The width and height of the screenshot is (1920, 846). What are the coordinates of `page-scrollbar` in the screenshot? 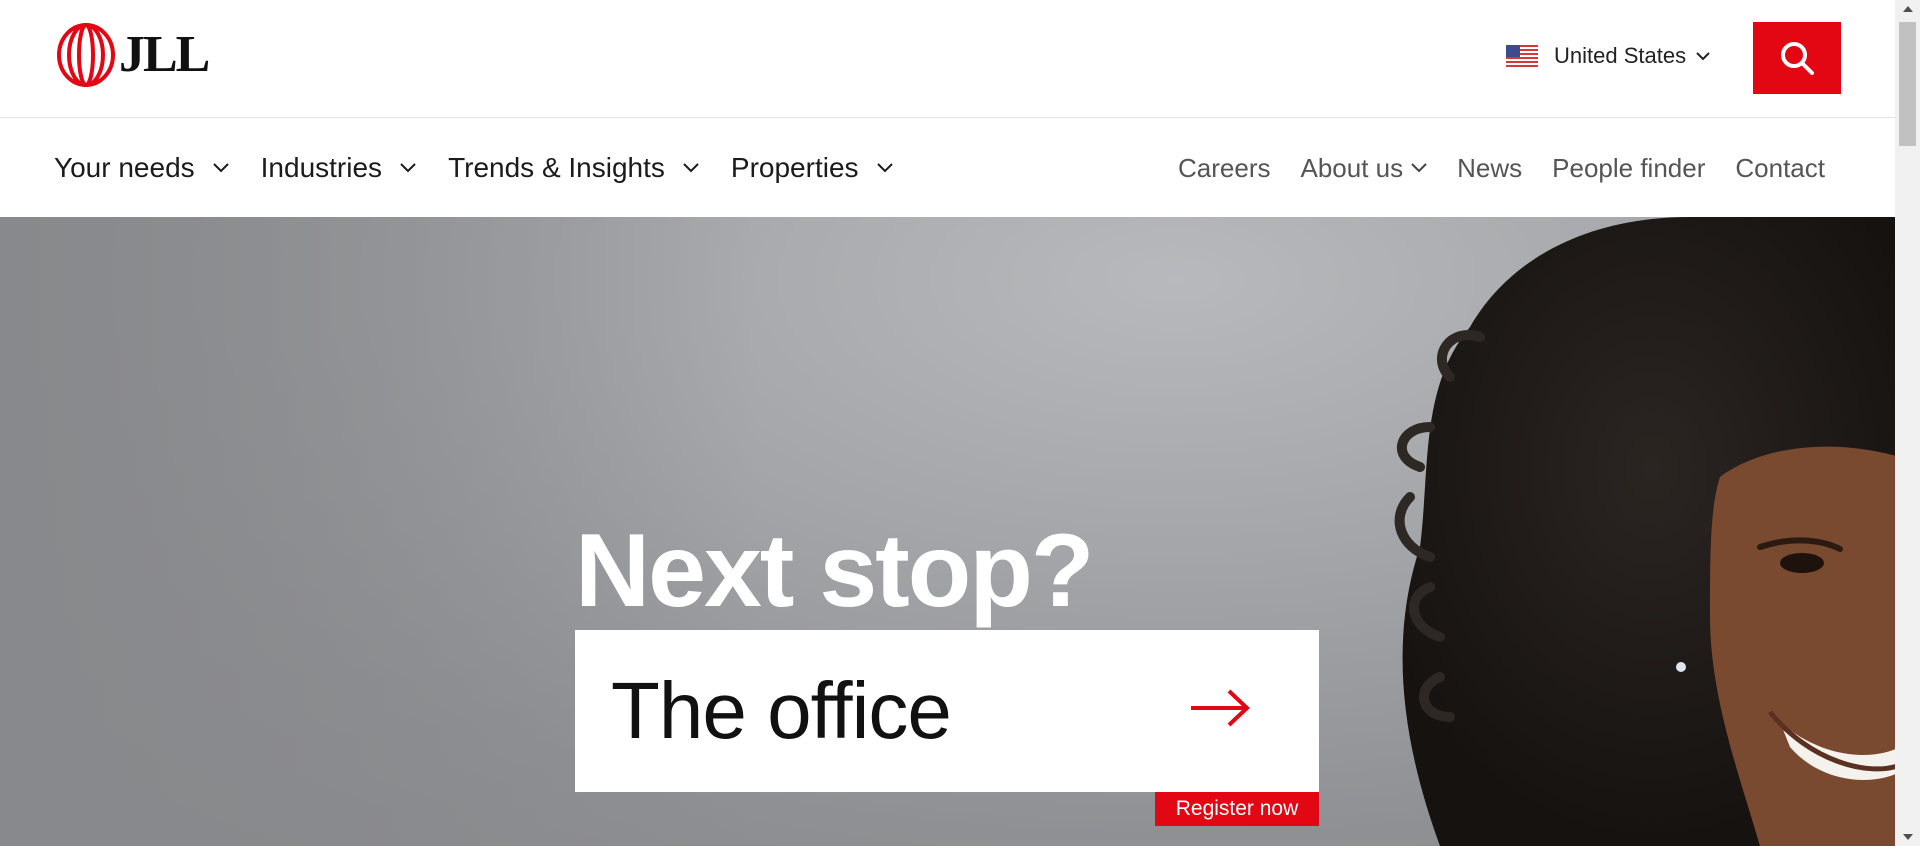 It's located at (1907, 423).